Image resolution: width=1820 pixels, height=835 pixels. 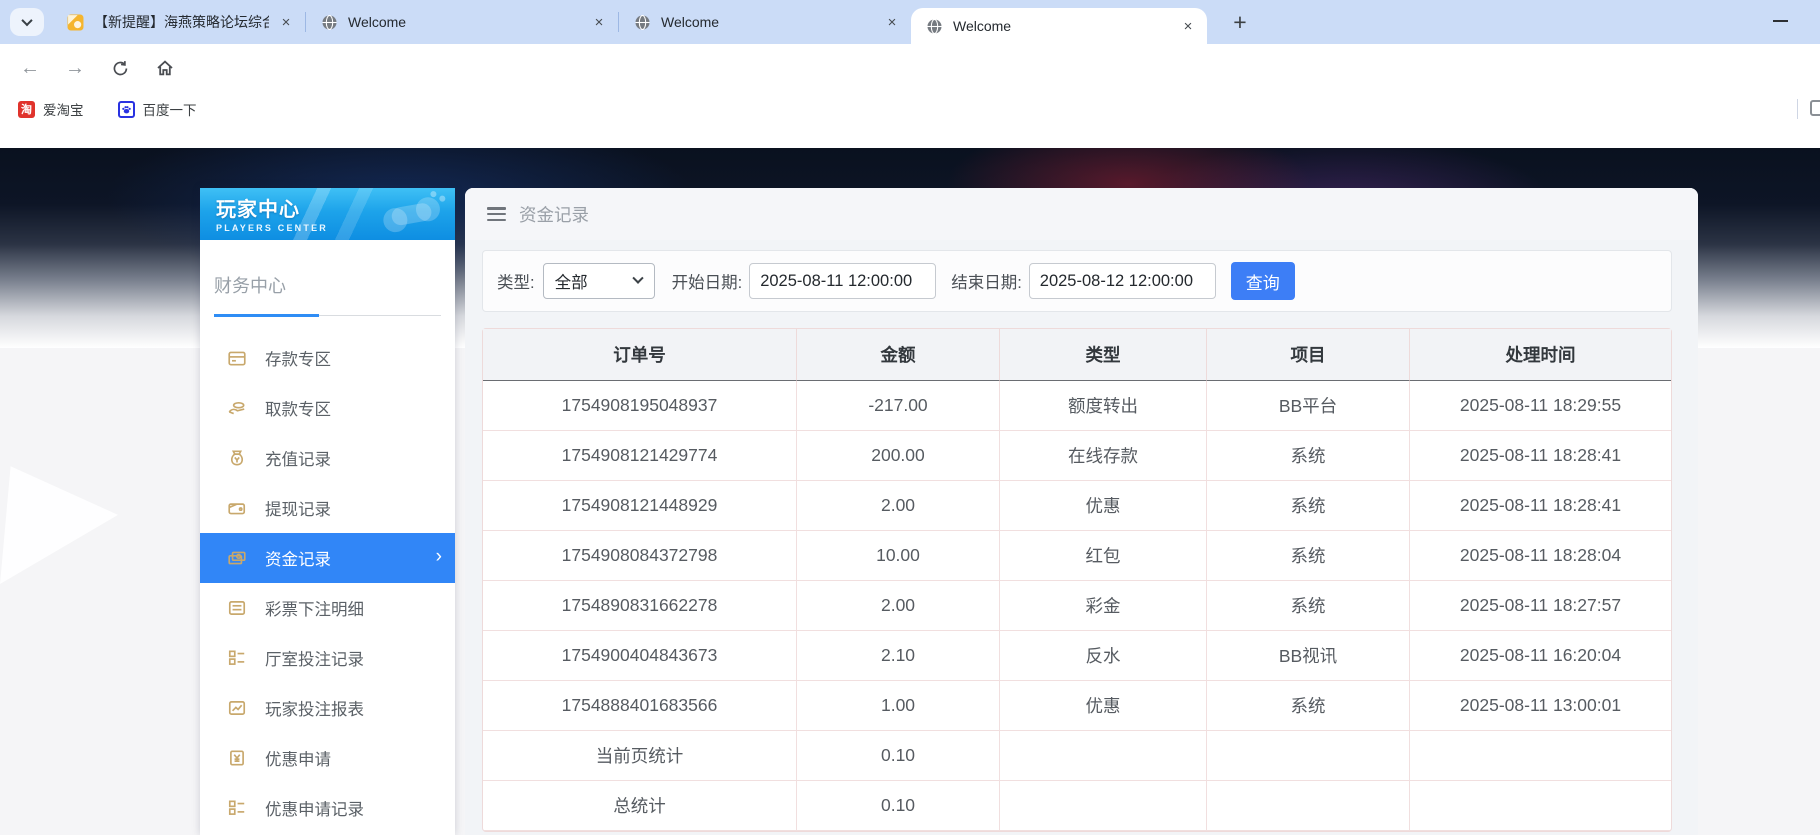 I want to click on type-select-value: 全部, so click(x=571, y=283).